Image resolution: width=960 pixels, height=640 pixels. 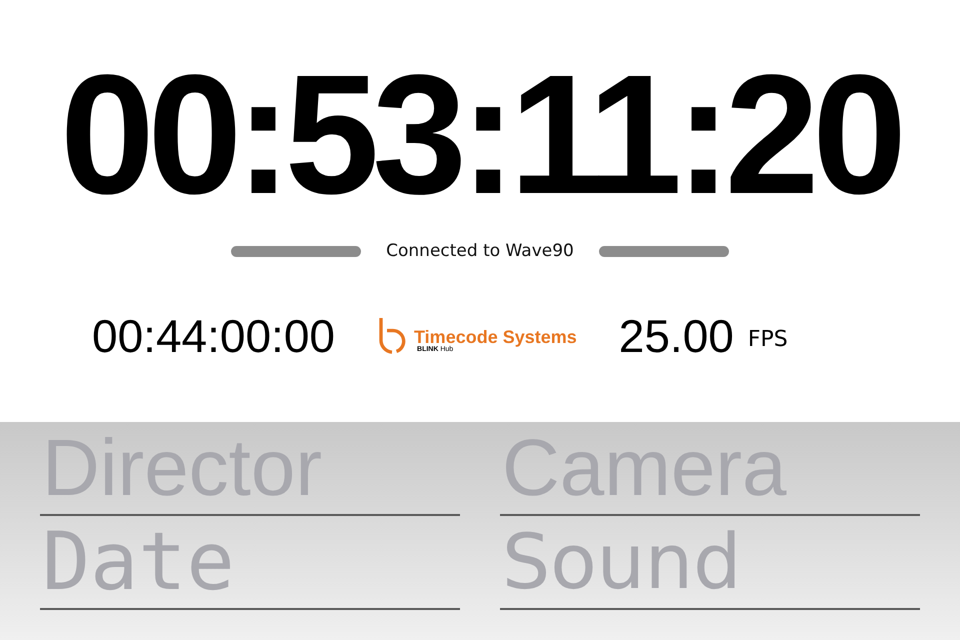 What do you see at coordinates (495, 337) in the screenshot?
I see `brand-name: Timecode Systems` at bounding box center [495, 337].